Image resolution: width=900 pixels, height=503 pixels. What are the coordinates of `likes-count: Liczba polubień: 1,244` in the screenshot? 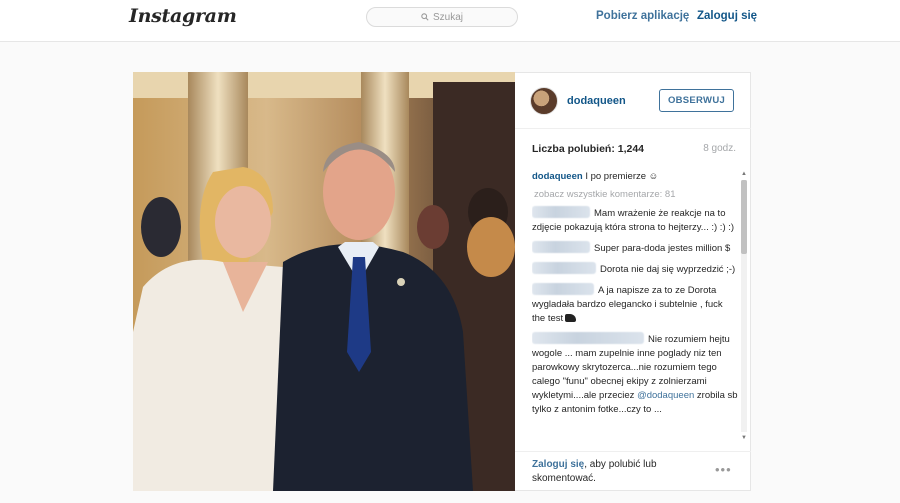 It's located at (588, 149).